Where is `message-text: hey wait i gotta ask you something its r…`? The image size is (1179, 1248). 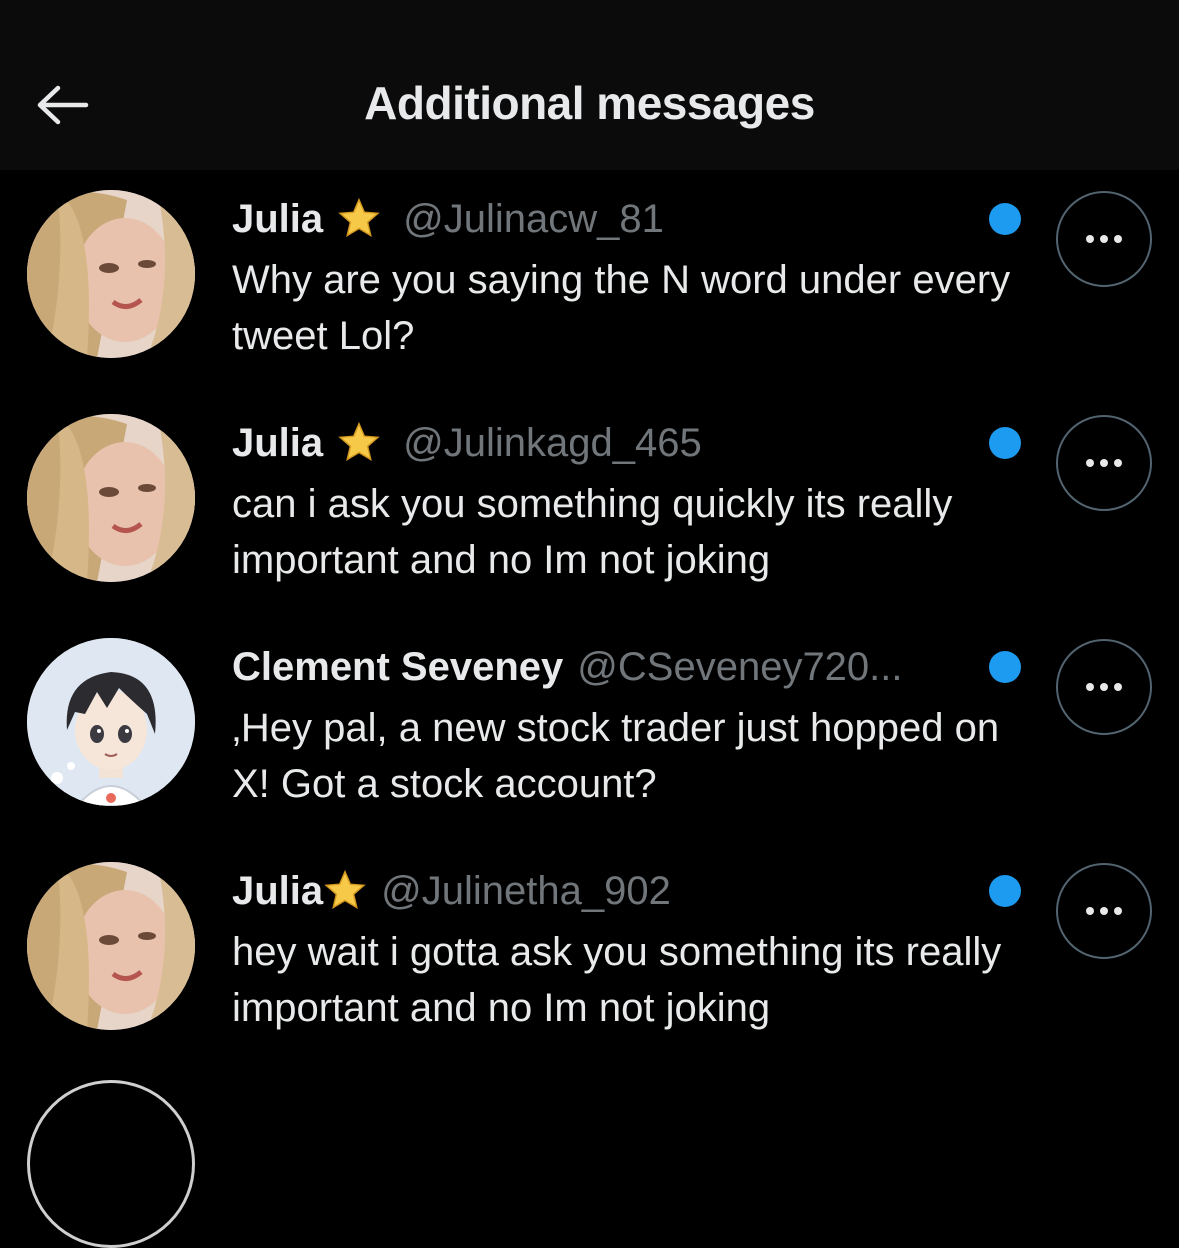 message-text: hey wait i gotta ask you something its r… is located at coordinates (617, 980).